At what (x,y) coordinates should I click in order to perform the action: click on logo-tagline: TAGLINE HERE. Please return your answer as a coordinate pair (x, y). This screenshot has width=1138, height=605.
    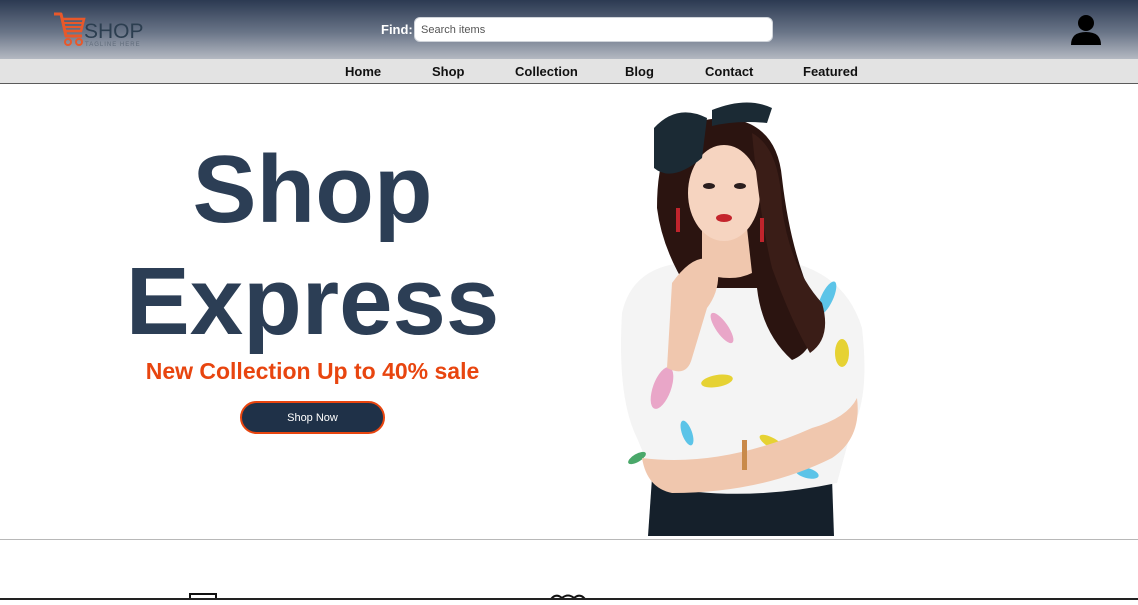
    Looking at the image, I should click on (113, 45).